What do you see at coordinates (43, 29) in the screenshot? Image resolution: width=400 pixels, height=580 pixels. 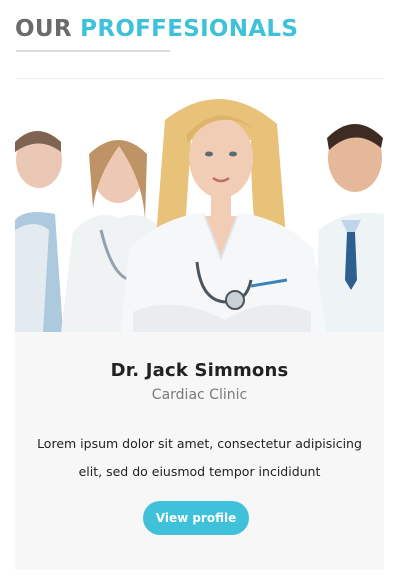 I see `section-title-part-1: OUR` at bounding box center [43, 29].